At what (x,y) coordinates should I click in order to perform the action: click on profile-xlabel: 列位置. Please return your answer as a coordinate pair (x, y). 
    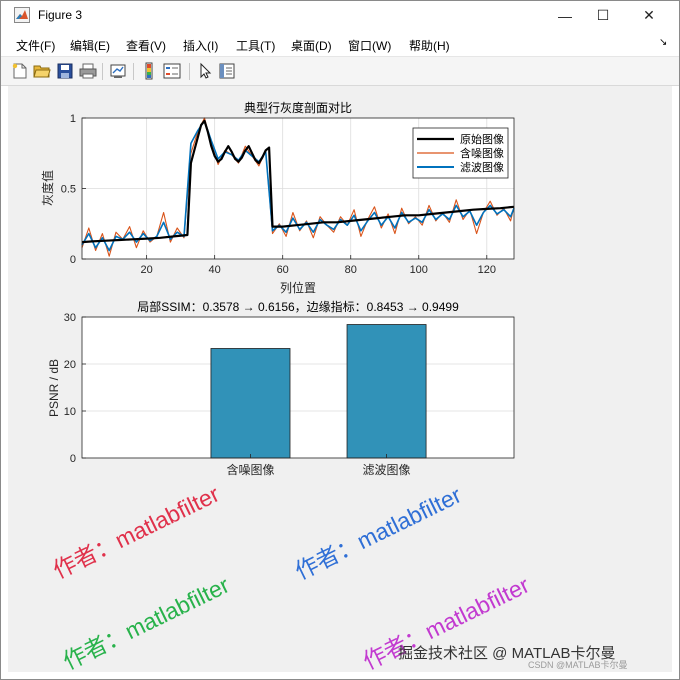
    Looking at the image, I should click on (298, 287).